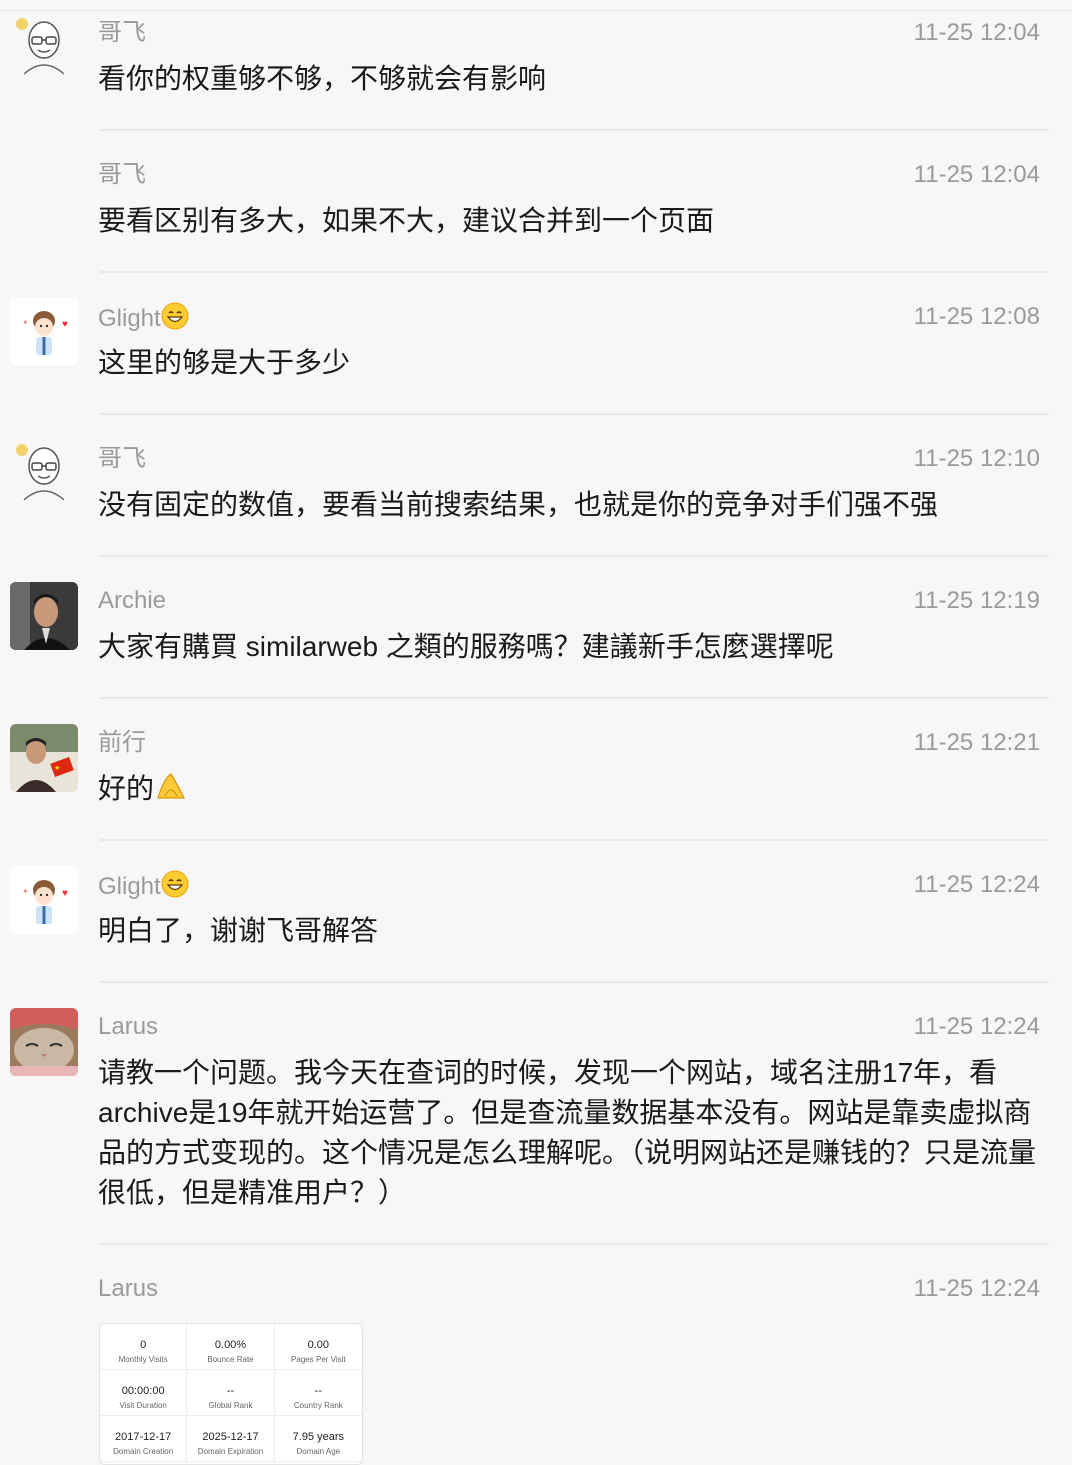 This screenshot has height=1465, width=1072. What do you see at coordinates (575, 791) in the screenshot?
I see `message-text: 好的` at bounding box center [575, 791].